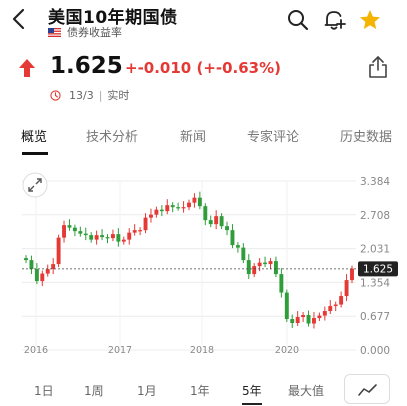 Image resolution: width=407 pixels, height=406 pixels. I want to click on range-1w: 1周, so click(94, 390).